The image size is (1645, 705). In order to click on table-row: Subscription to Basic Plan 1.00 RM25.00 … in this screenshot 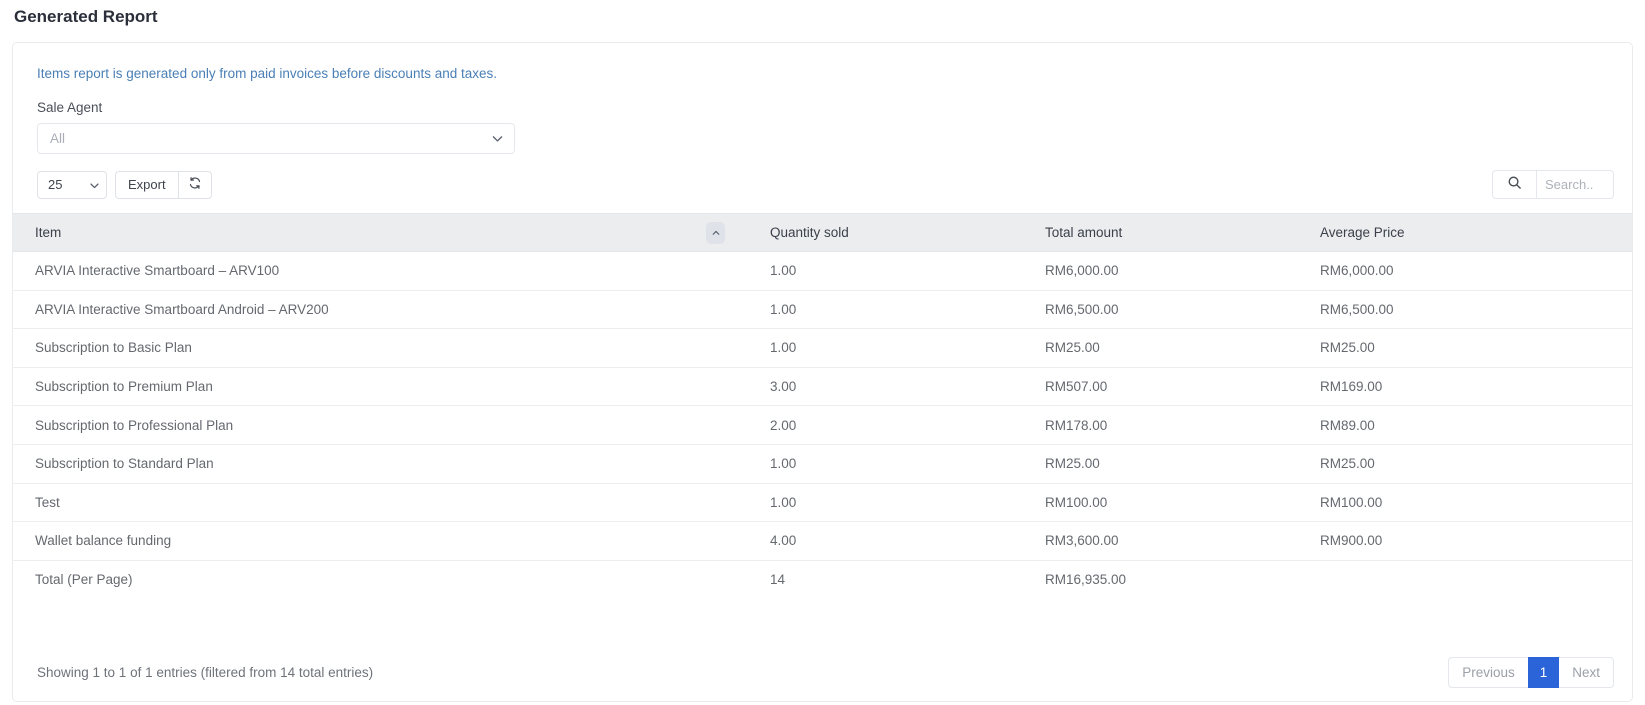, I will do `click(822, 348)`.